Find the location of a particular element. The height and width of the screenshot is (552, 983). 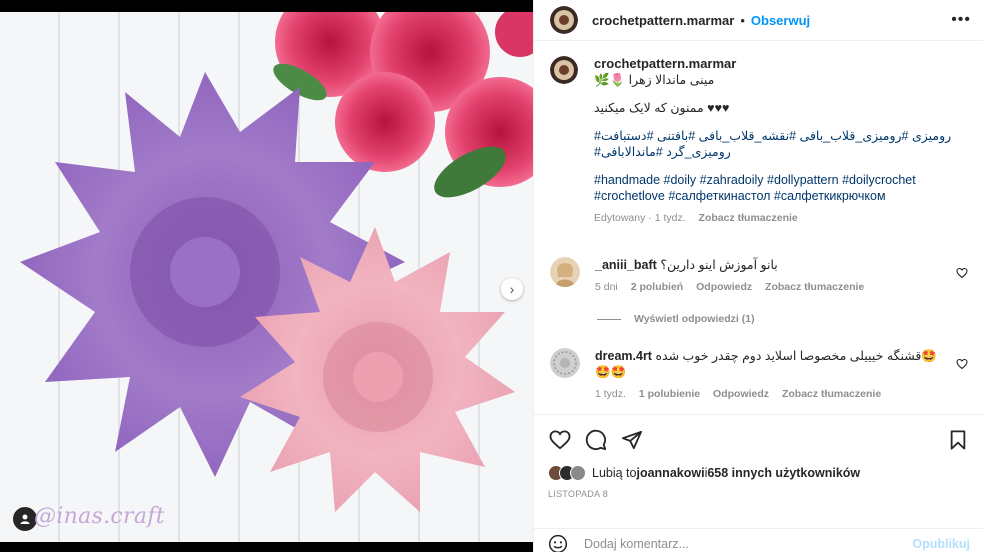

comment-likes: 1 polubienie is located at coordinates (669, 394).